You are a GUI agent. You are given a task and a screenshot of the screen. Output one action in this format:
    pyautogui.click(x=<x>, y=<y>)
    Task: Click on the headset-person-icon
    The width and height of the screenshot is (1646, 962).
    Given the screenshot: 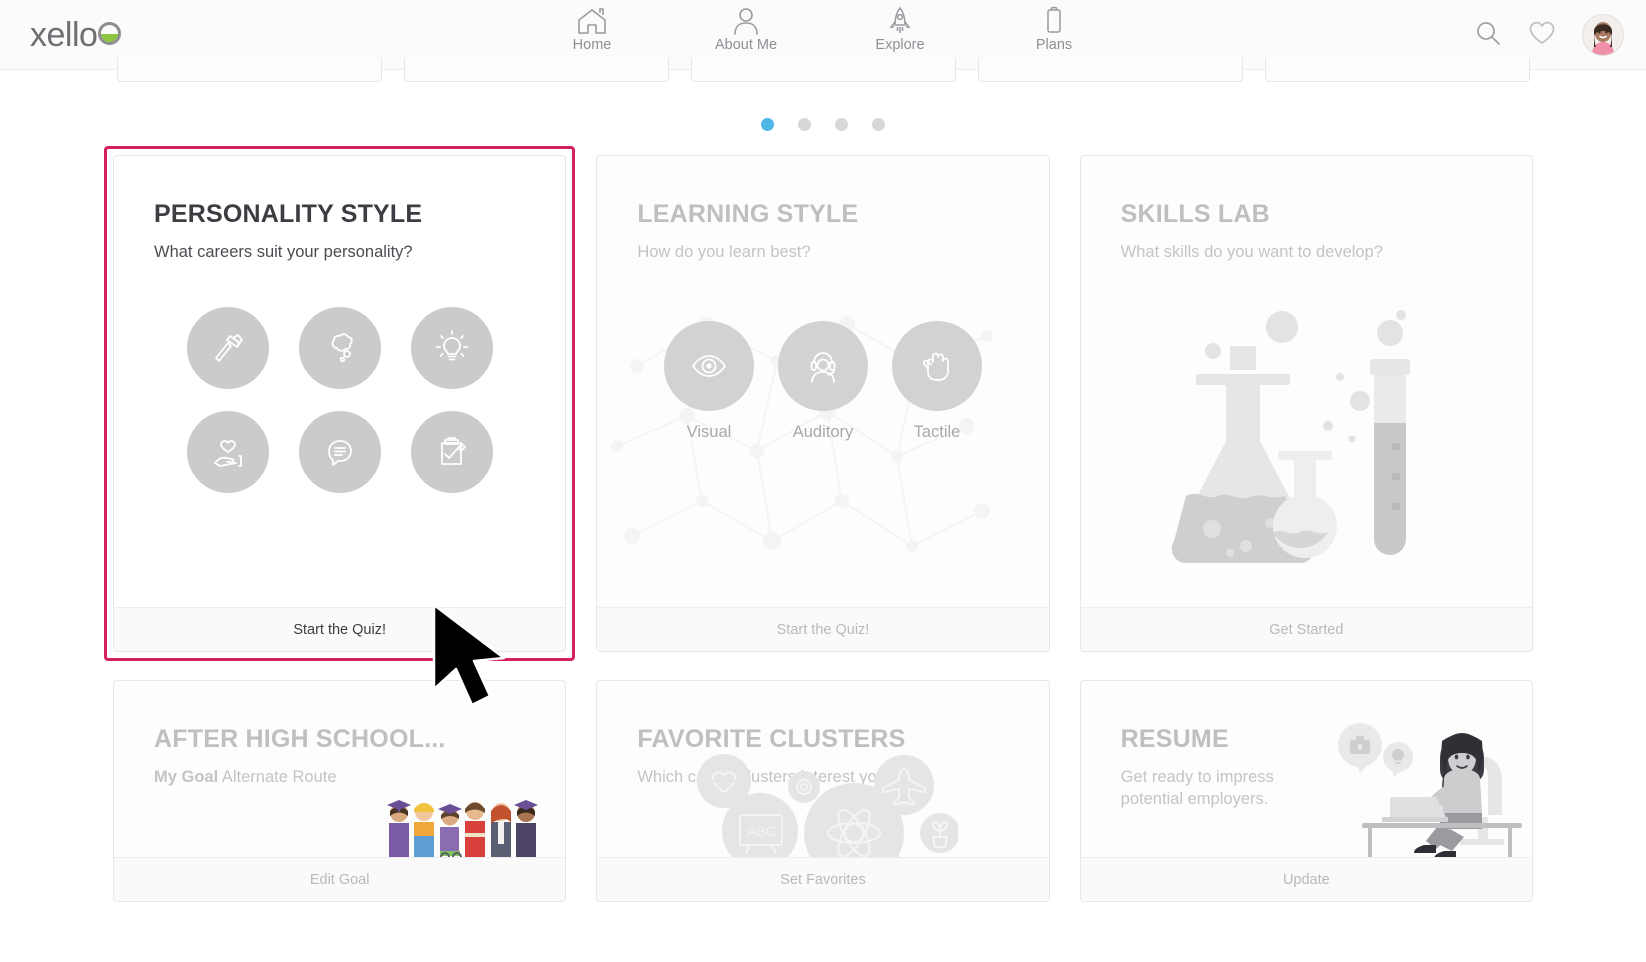 What is the action you would take?
    pyautogui.click(x=822, y=366)
    